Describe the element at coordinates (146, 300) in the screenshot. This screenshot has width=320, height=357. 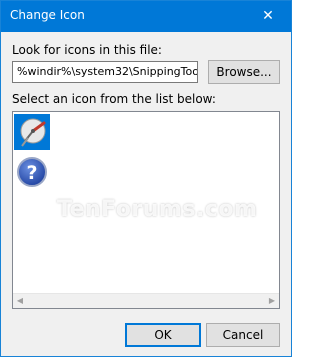
I see `horizontal-scrollbar: ◀ ▶` at that location.